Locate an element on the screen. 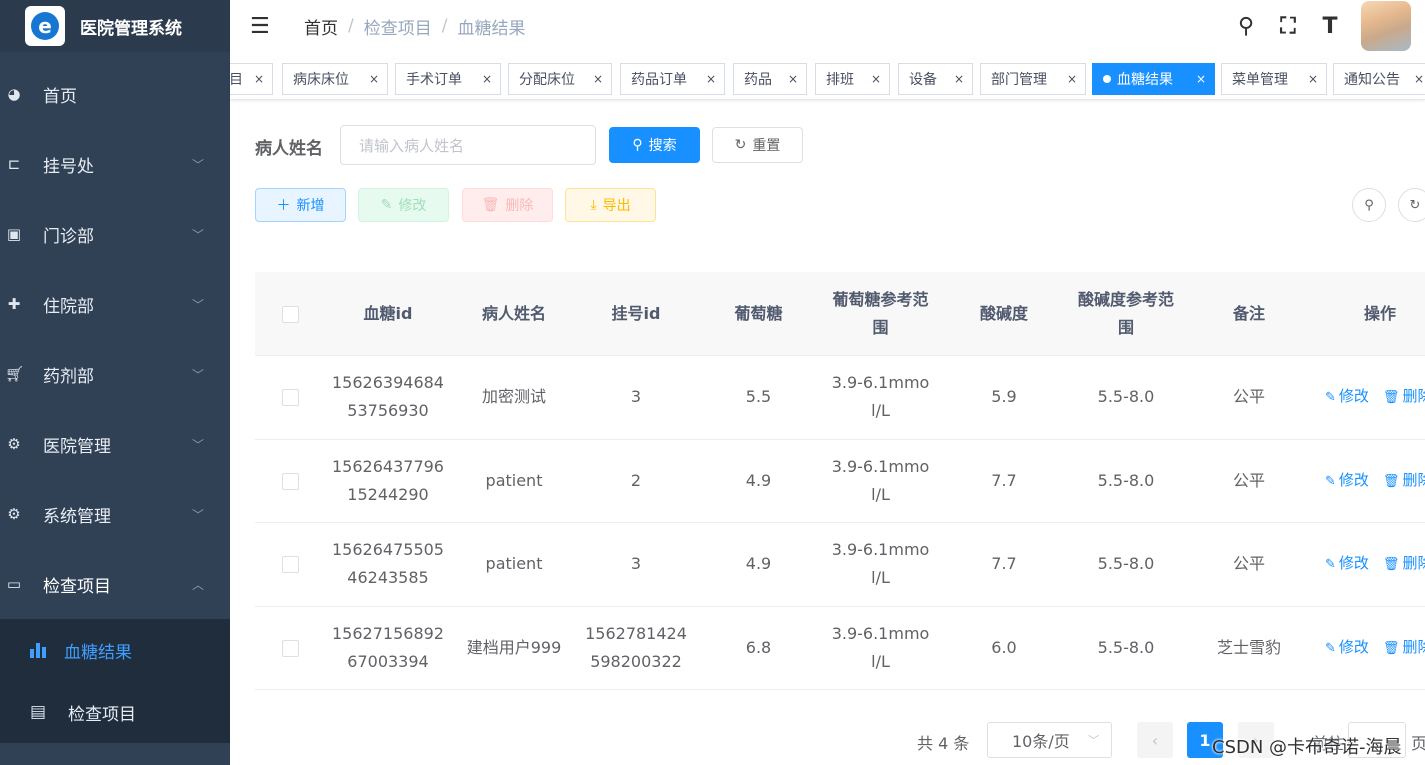 Image resolution: width=1425 pixels, height=765 pixels. edit-button-label: 修改 is located at coordinates (412, 206).